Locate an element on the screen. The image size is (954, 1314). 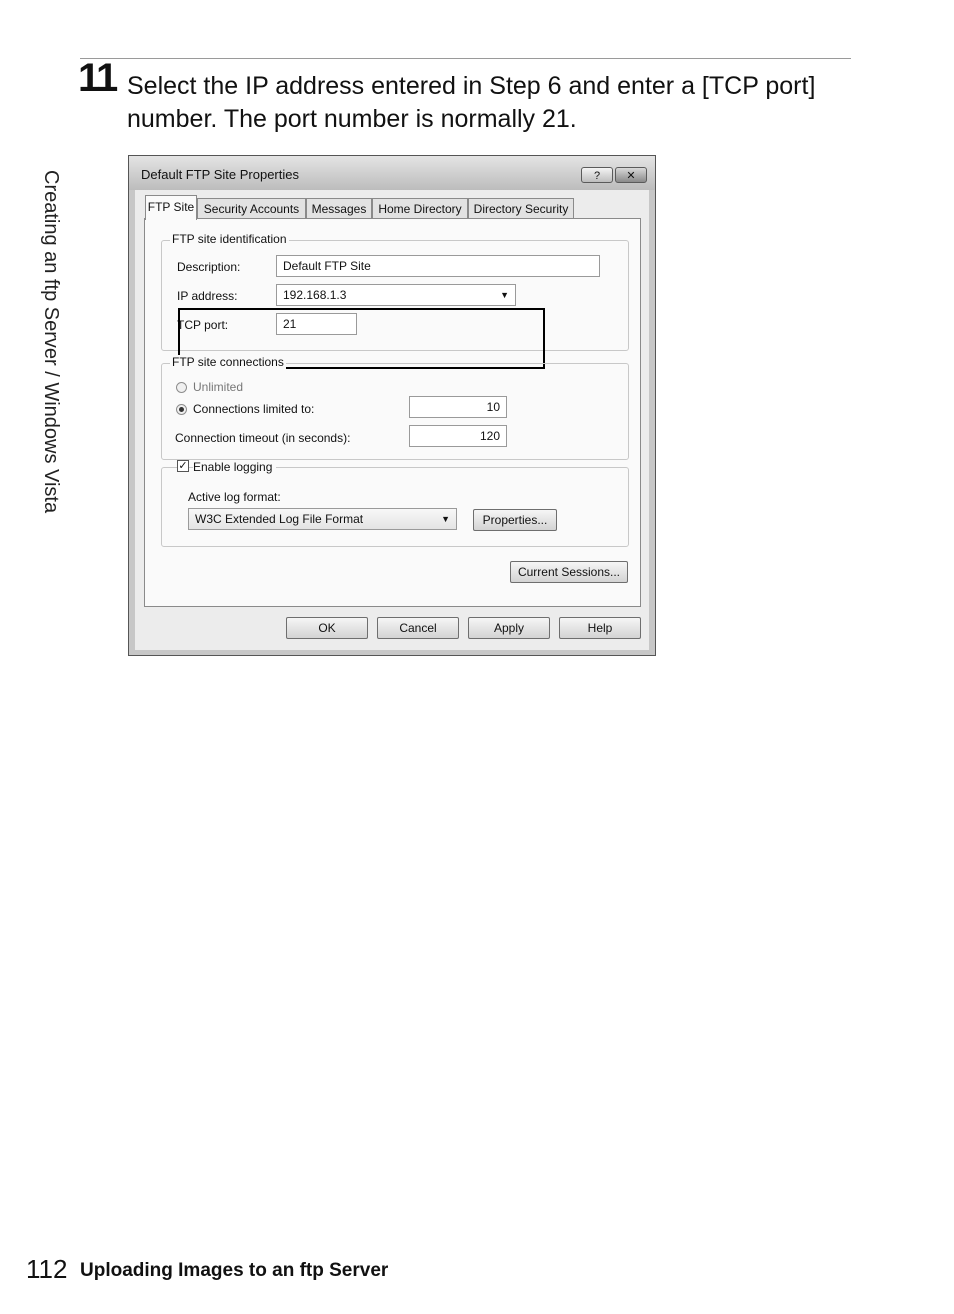
tab-directory-security: Directory Security is located at coordinates (521, 208).